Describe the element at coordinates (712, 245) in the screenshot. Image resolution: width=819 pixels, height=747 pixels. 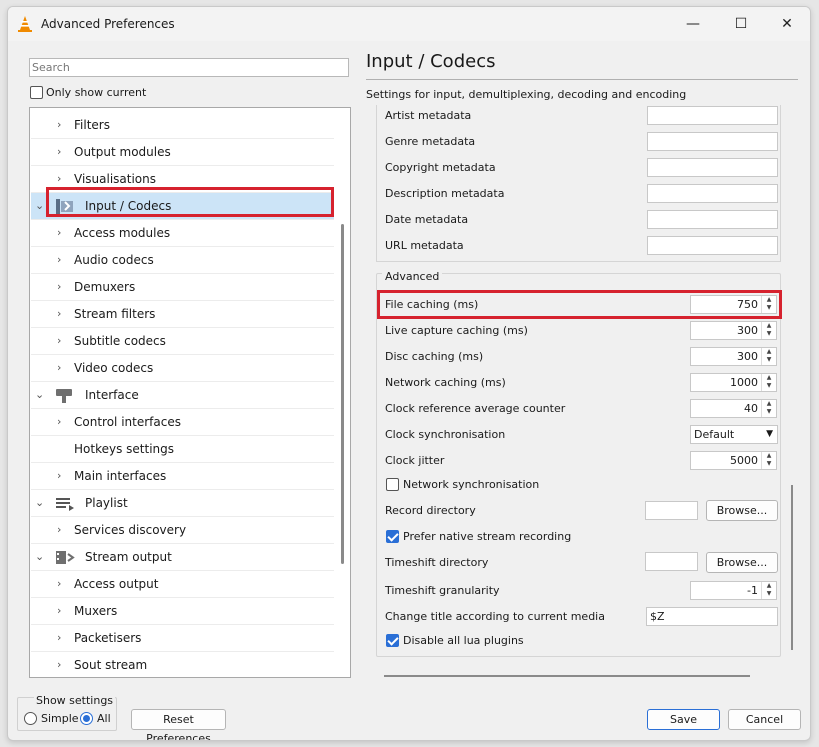
I see `url-metadata-input` at that location.